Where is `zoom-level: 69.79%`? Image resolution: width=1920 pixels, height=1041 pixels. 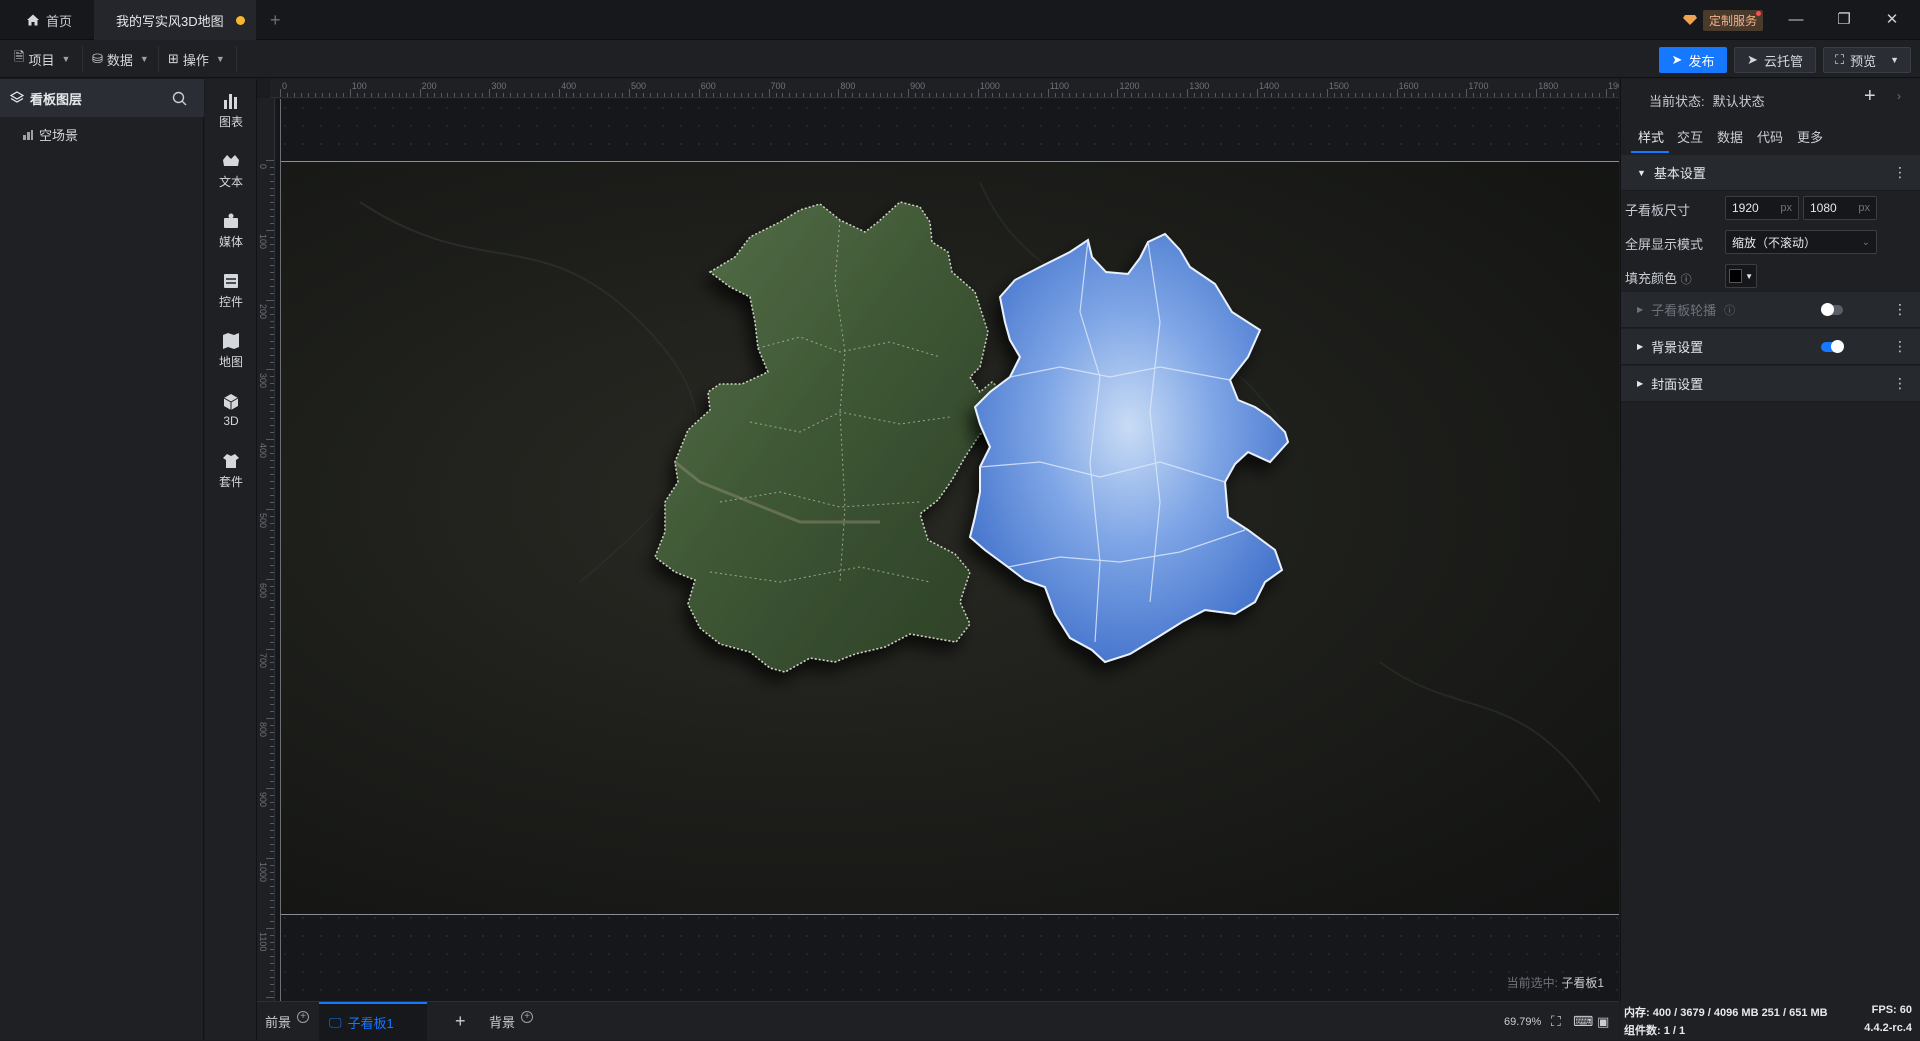
zoom-level: 69.79% is located at coordinates (1522, 1021).